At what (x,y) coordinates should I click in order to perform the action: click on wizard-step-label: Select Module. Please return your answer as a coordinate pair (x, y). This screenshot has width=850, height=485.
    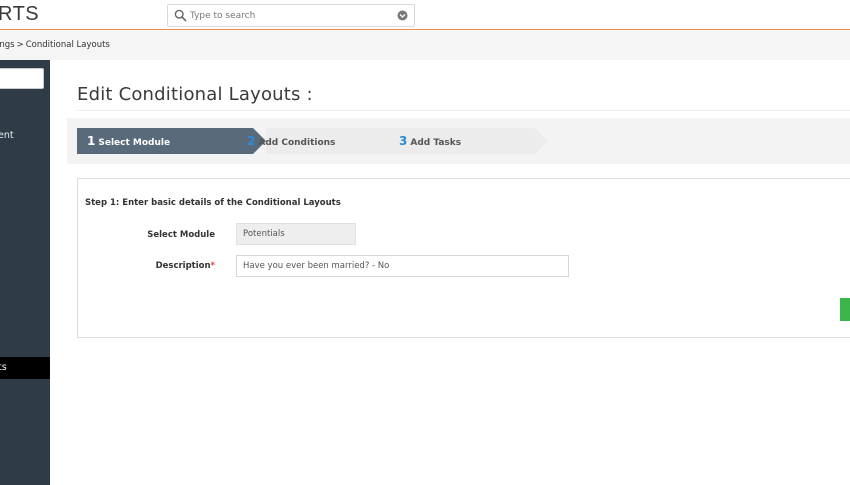
    Looking at the image, I should click on (134, 143).